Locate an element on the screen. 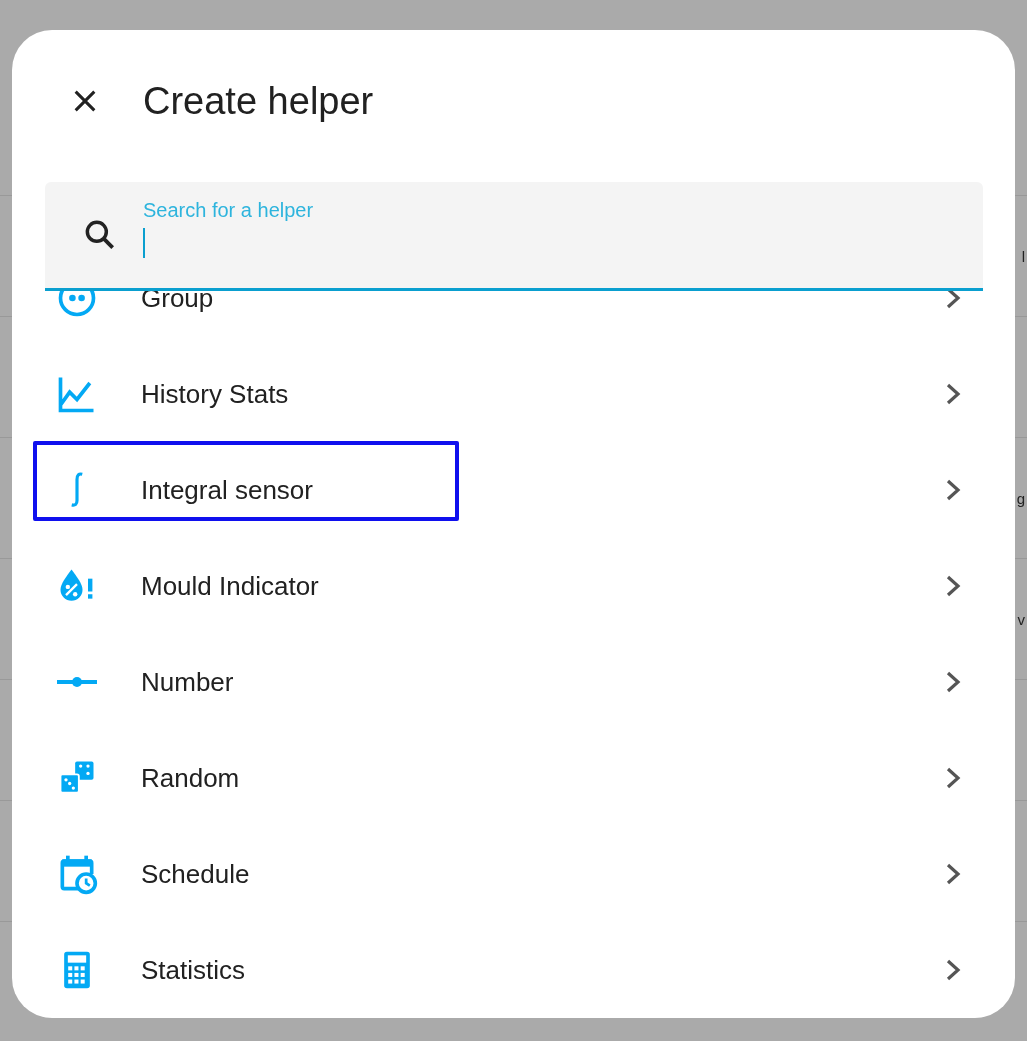  background-text: v is located at coordinates (1021, 619).